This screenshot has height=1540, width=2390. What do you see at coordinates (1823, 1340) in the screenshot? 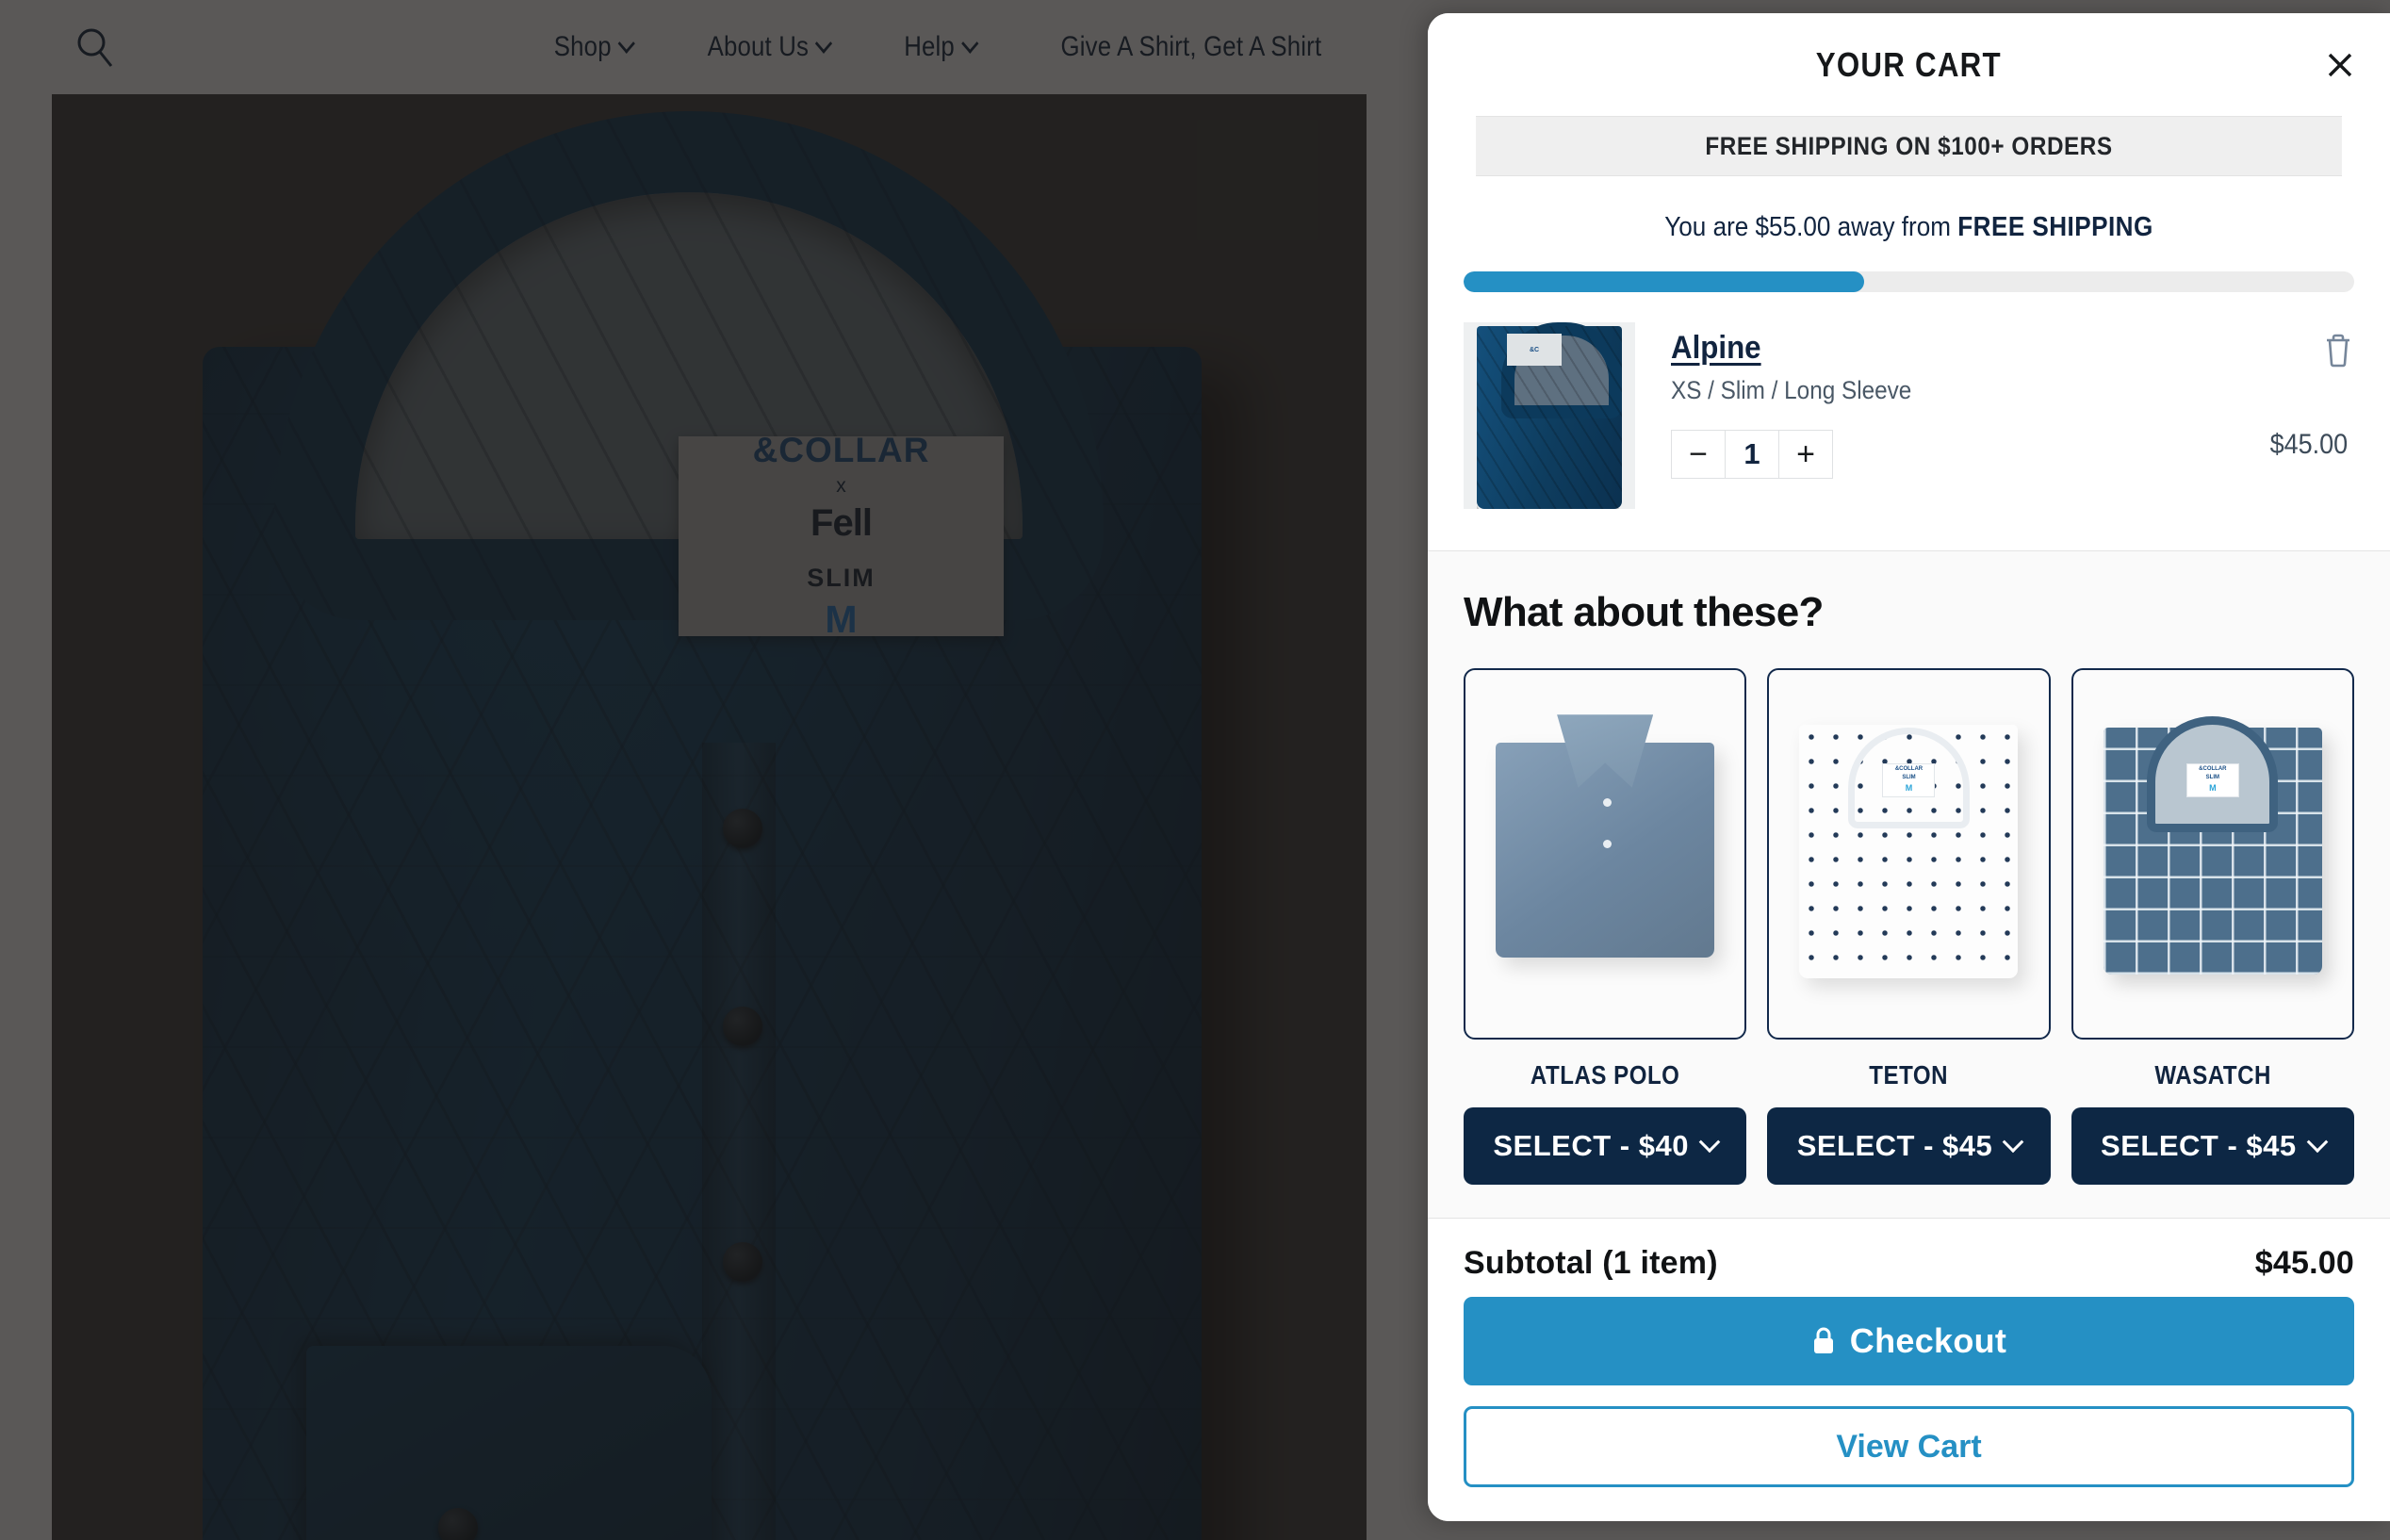
I see `lock-icon` at bounding box center [1823, 1340].